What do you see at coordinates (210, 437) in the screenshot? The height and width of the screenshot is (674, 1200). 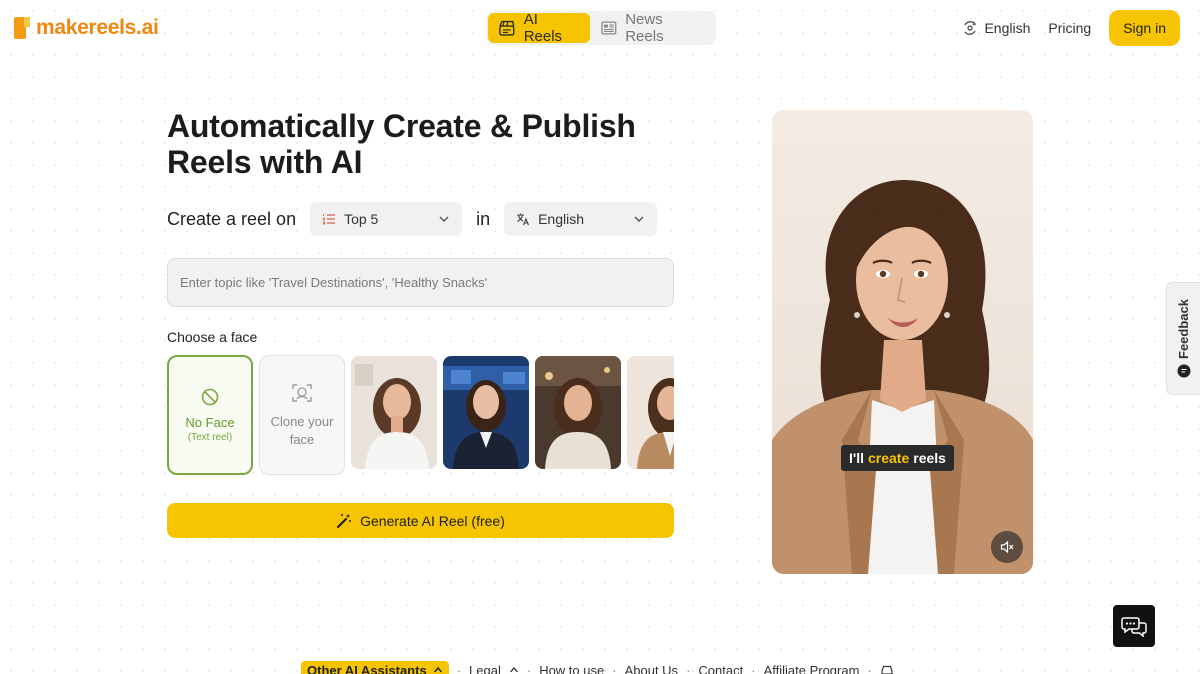 I see `no-face-subtitle: (Text reel)` at bounding box center [210, 437].